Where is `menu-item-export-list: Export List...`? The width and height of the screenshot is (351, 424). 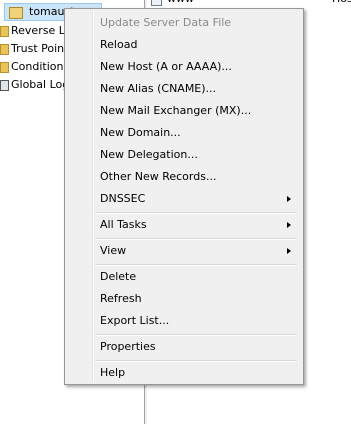
menu-item-export-list: Export List... is located at coordinates (184, 321).